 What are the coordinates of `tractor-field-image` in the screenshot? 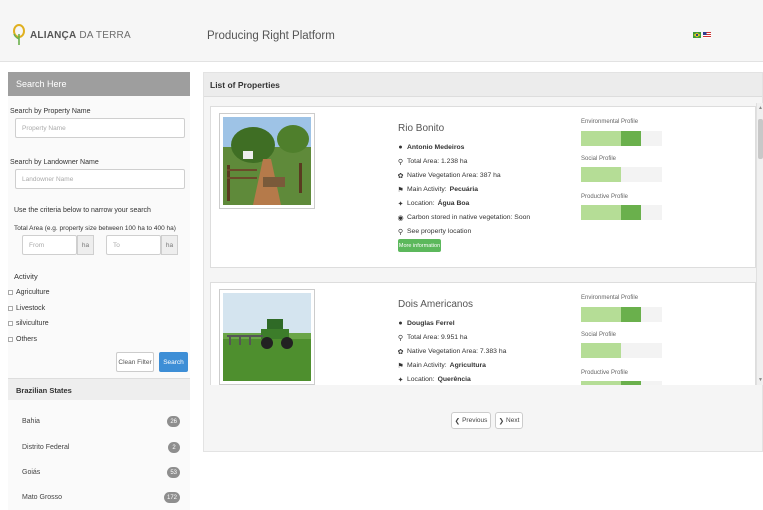 It's located at (267, 337).